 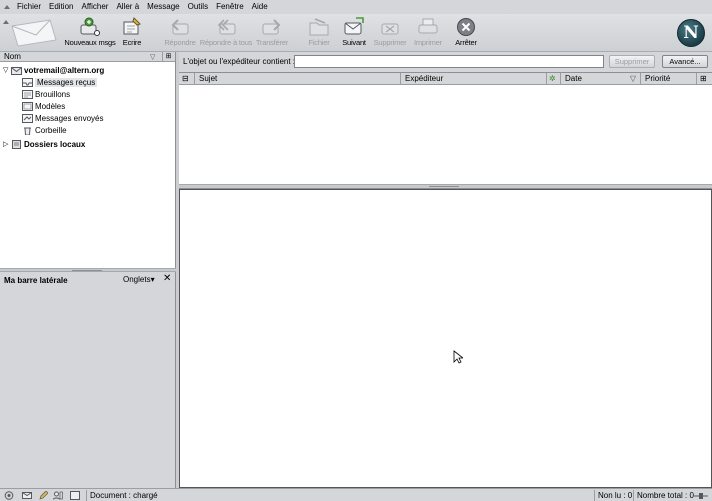 What do you see at coordinates (272, 27) in the screenshot?
I see `forward-icon` at bounding box center [272, 27].